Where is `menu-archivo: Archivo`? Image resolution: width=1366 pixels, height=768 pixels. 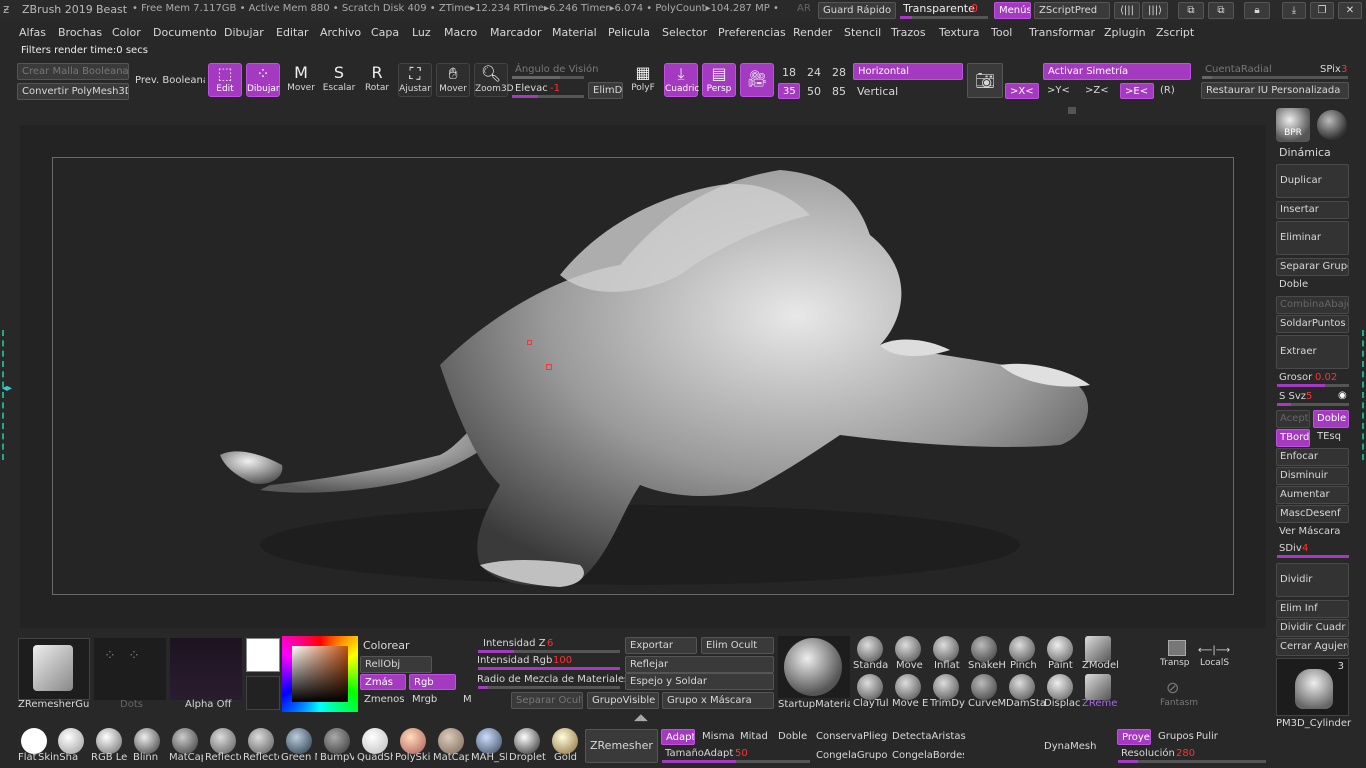 menu-archivo: Archivo is located at coordinates (340, 32).